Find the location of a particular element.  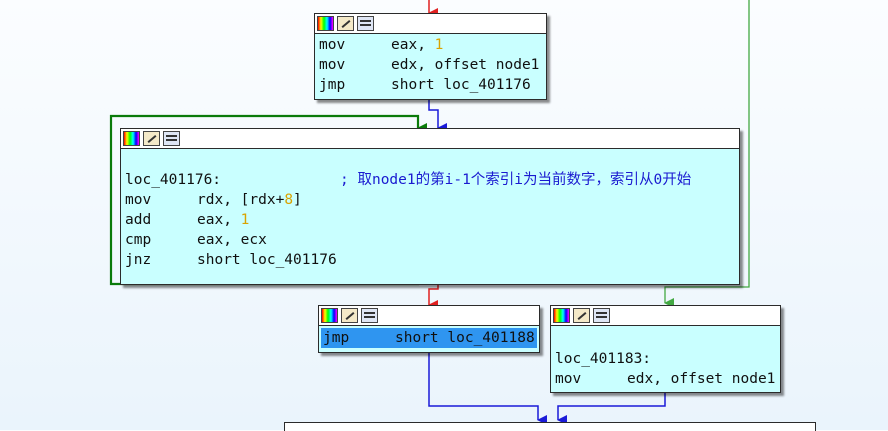

asm-line: jmp short loc_401176 is located at coordinates (430, 85).